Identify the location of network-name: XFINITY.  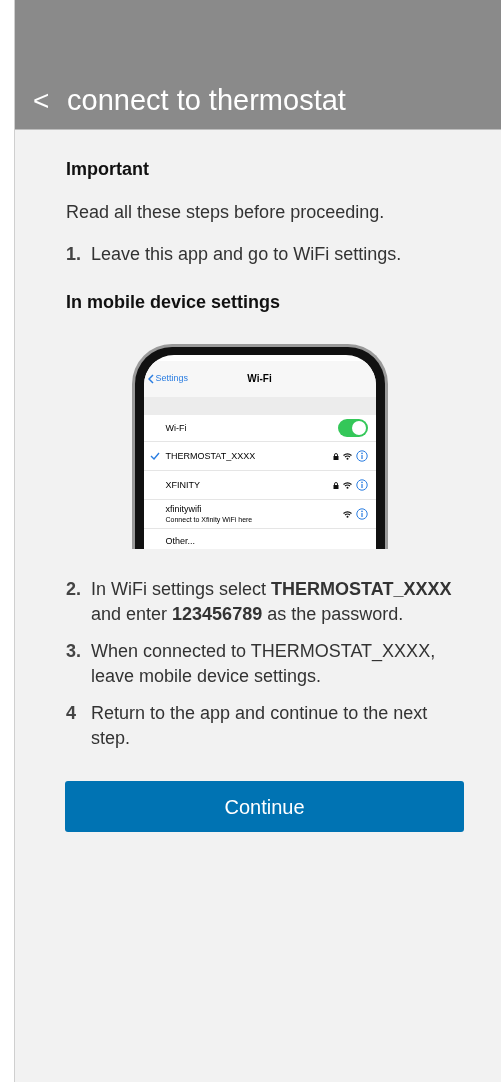
(183, 485).